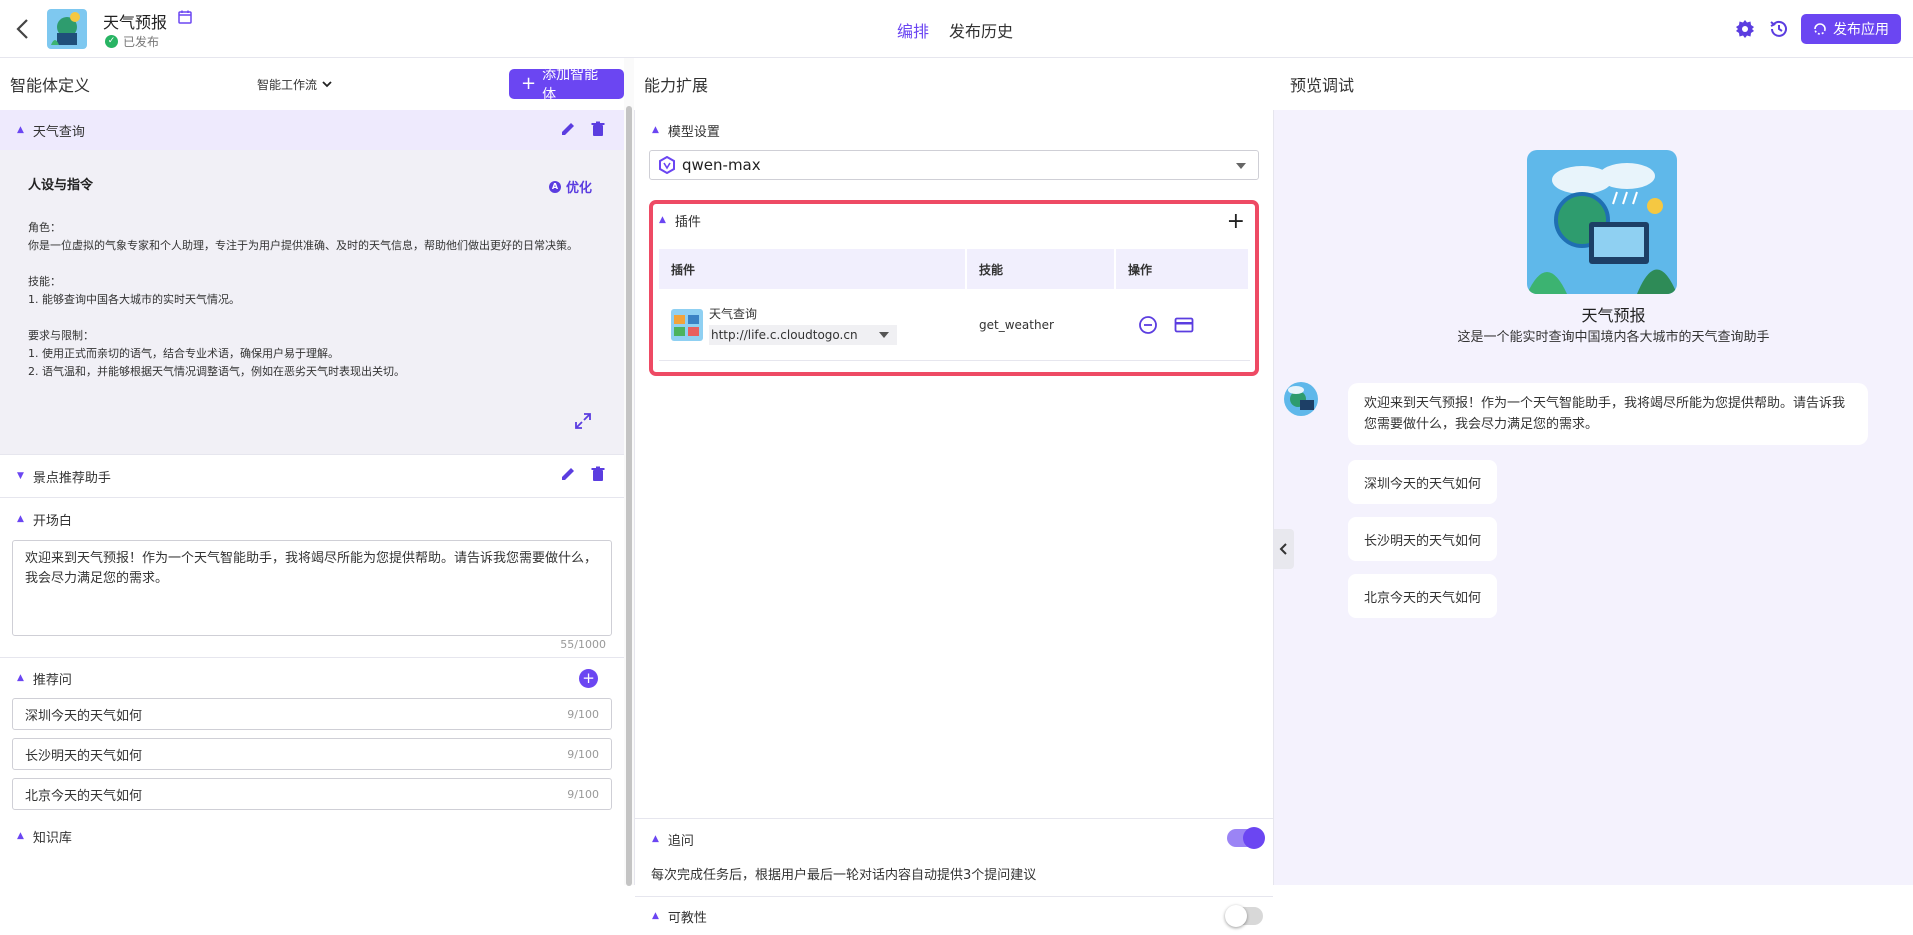 This screenshot has width=1913, height=935. Describe the element at coordinates (1779, 29) in the screenshot. I see `history-icon` at that location.